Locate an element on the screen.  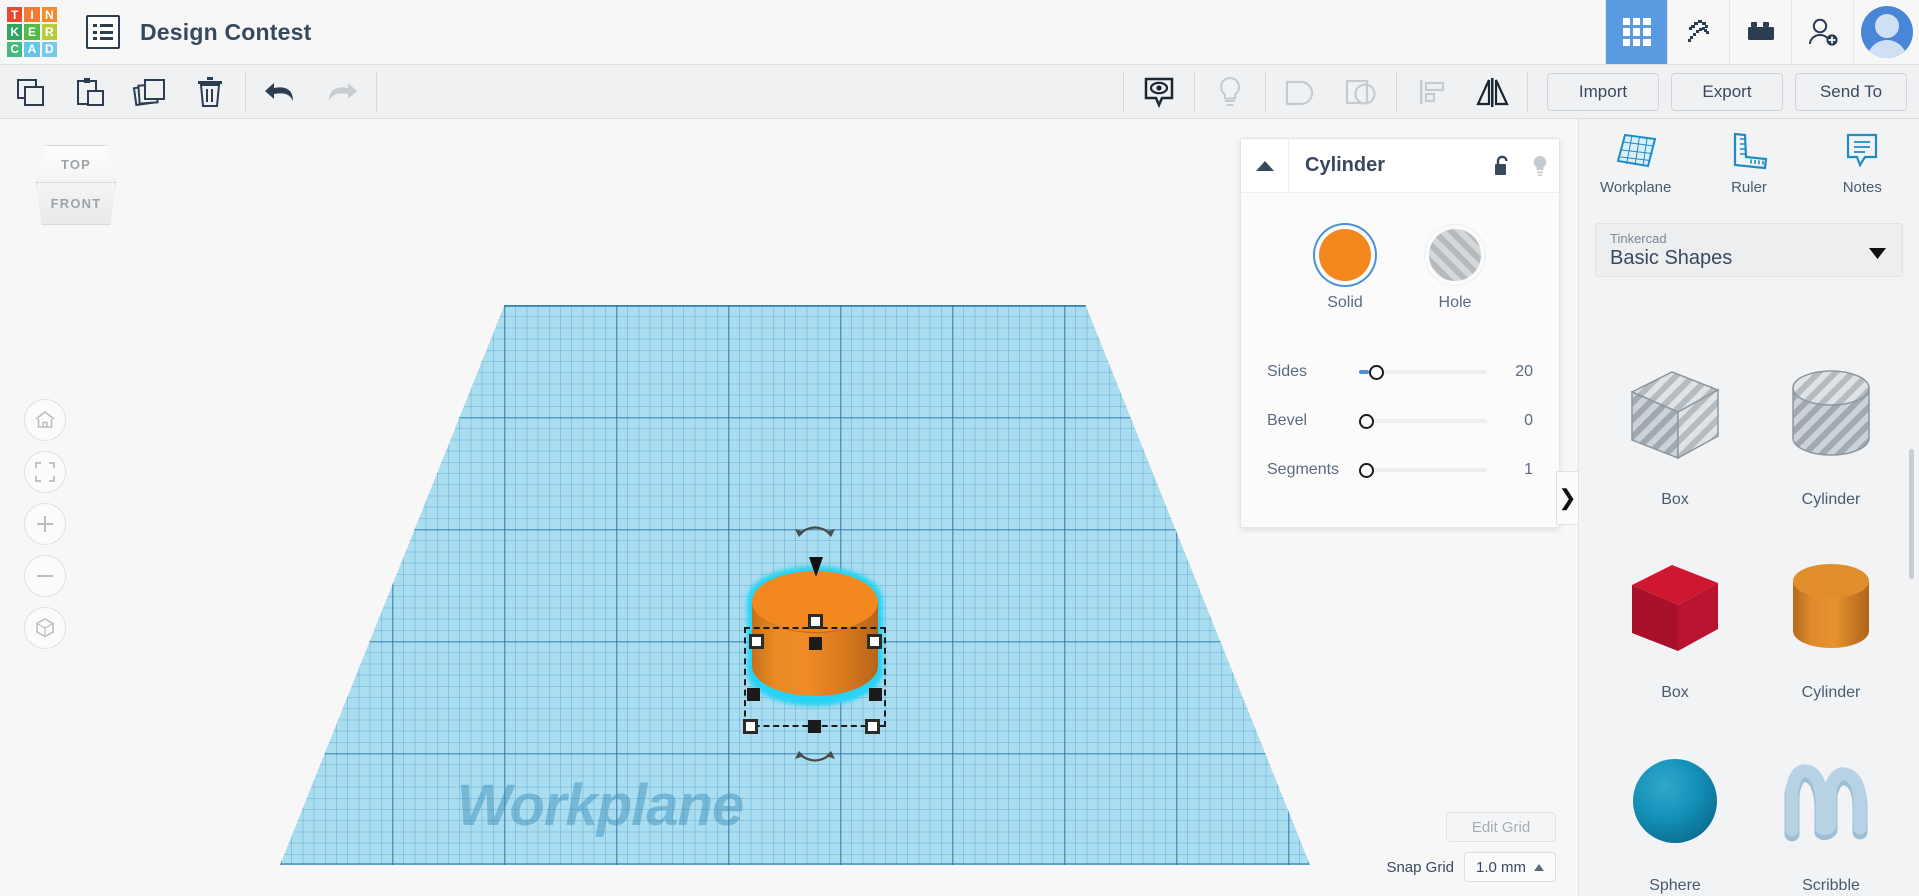
user-avatar is located at coordinates (1886, 32).